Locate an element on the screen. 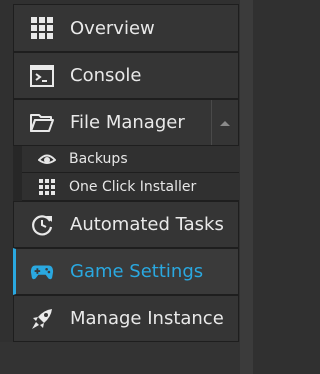  nav-item-label: Manage Instance is located at coordinates (147, 318).